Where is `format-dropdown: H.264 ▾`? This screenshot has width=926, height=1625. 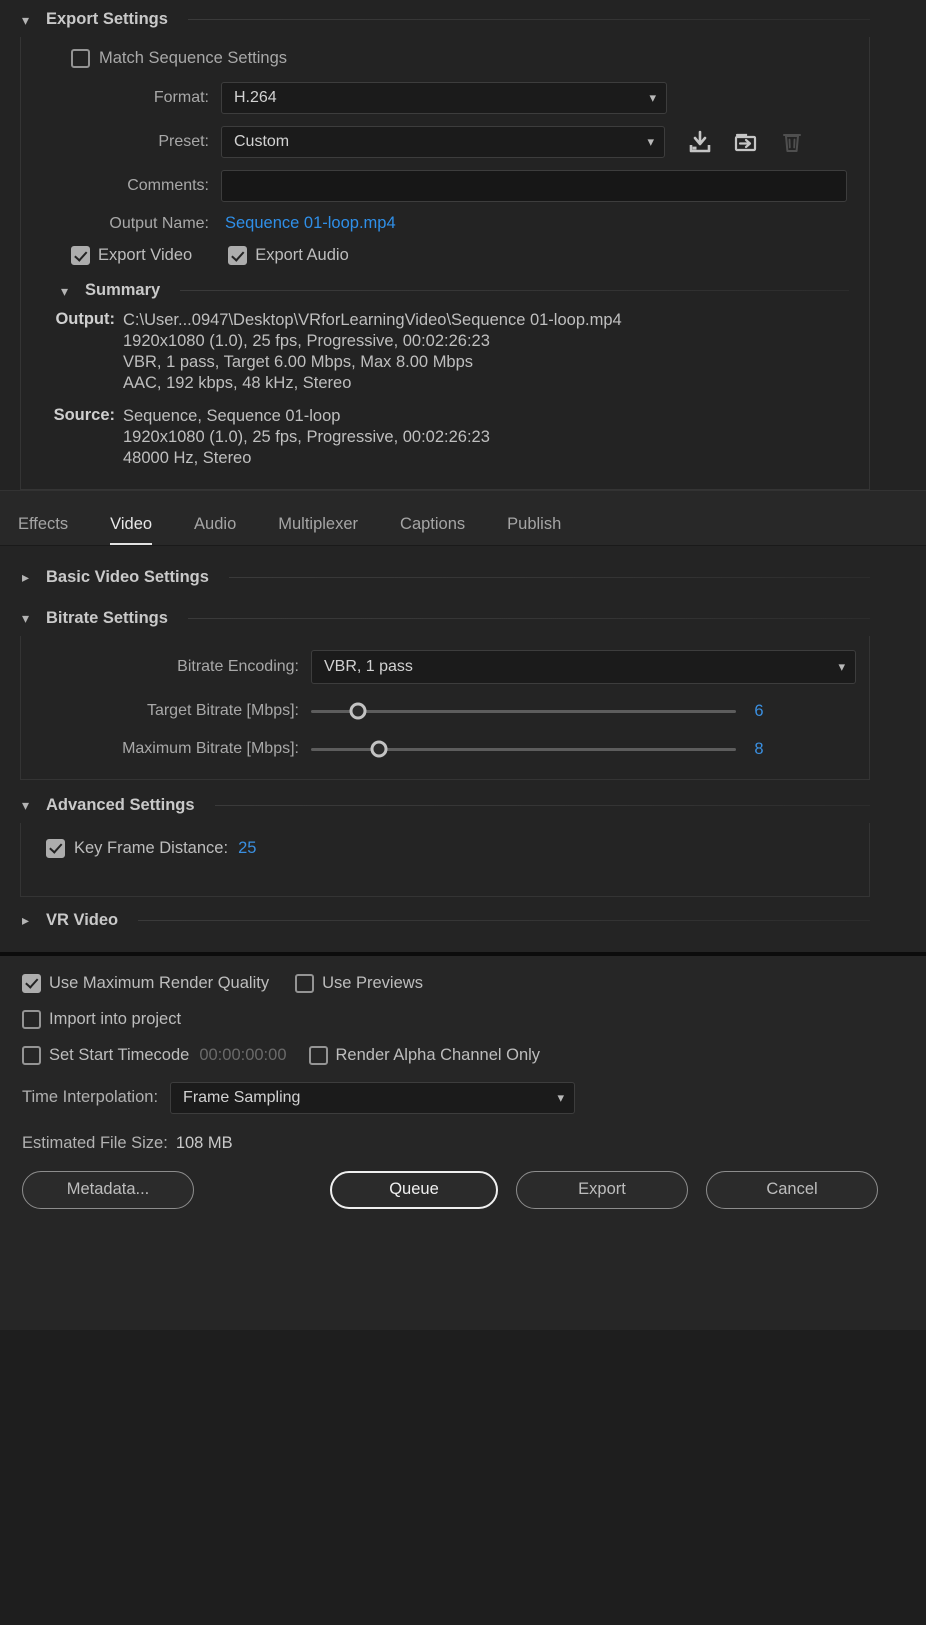 format-dropdown: H.264 ▾ is located at coordinates (444, 98).